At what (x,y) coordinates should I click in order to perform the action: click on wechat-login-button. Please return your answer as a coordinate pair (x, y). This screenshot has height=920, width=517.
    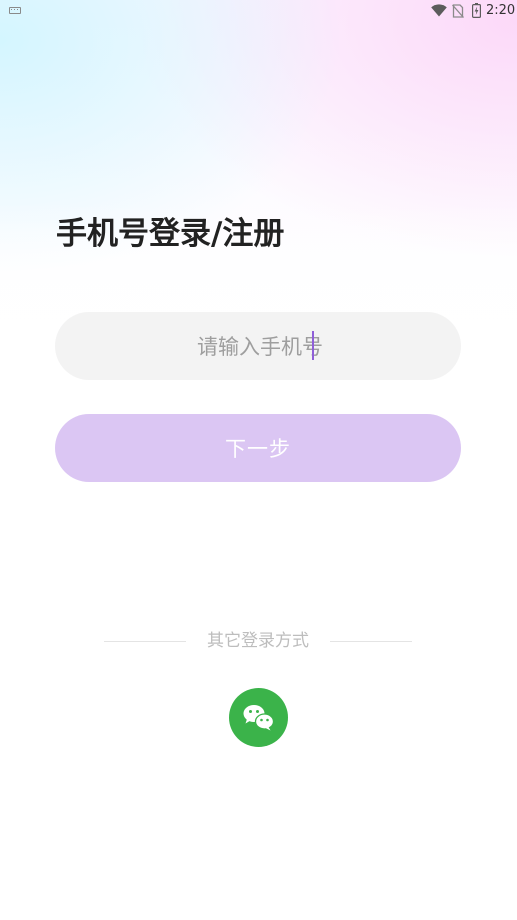
    Looking at the image, I should click on (258, 717).